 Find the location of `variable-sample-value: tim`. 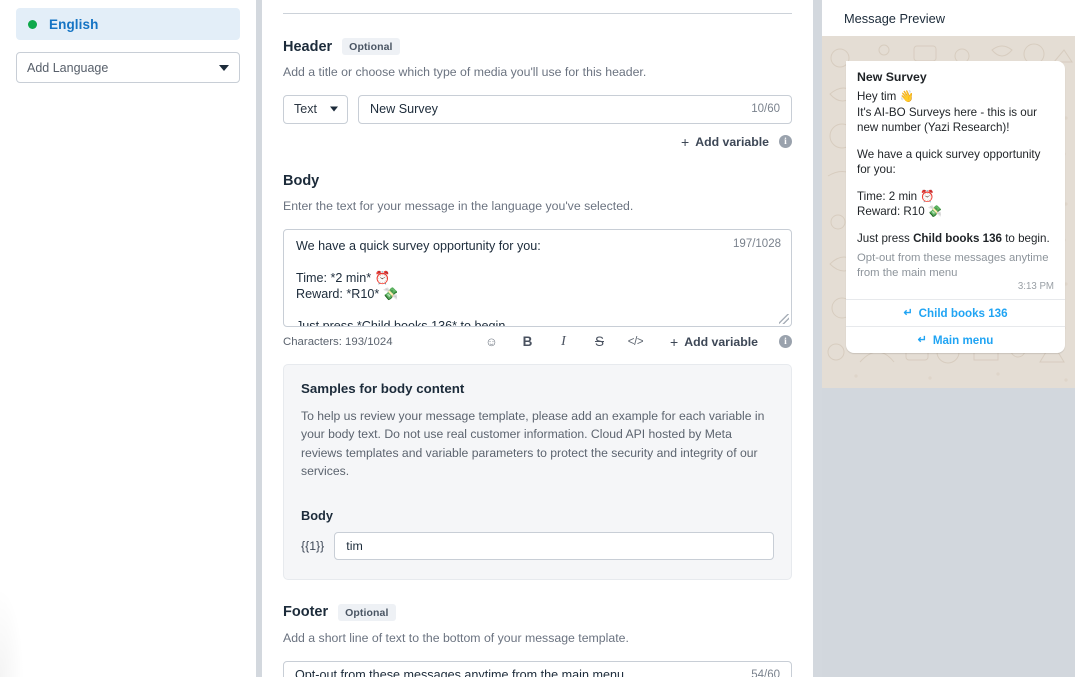

variable-sample-value: tim is located at coordinates (354, 545).